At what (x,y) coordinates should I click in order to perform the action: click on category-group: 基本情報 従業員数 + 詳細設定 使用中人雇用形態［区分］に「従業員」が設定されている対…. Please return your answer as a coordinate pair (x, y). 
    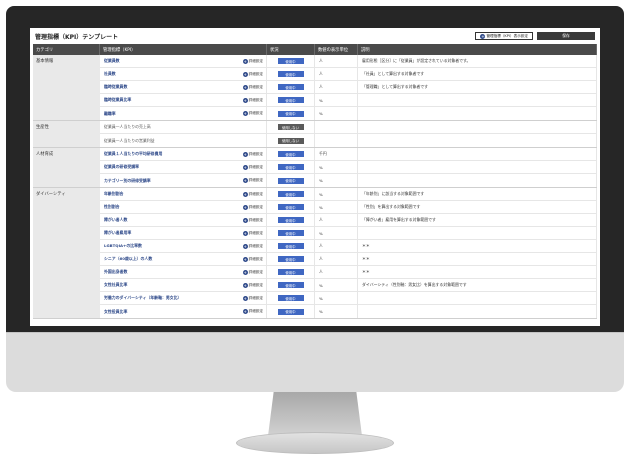
    Looking at the image, I should click on (315, 88).